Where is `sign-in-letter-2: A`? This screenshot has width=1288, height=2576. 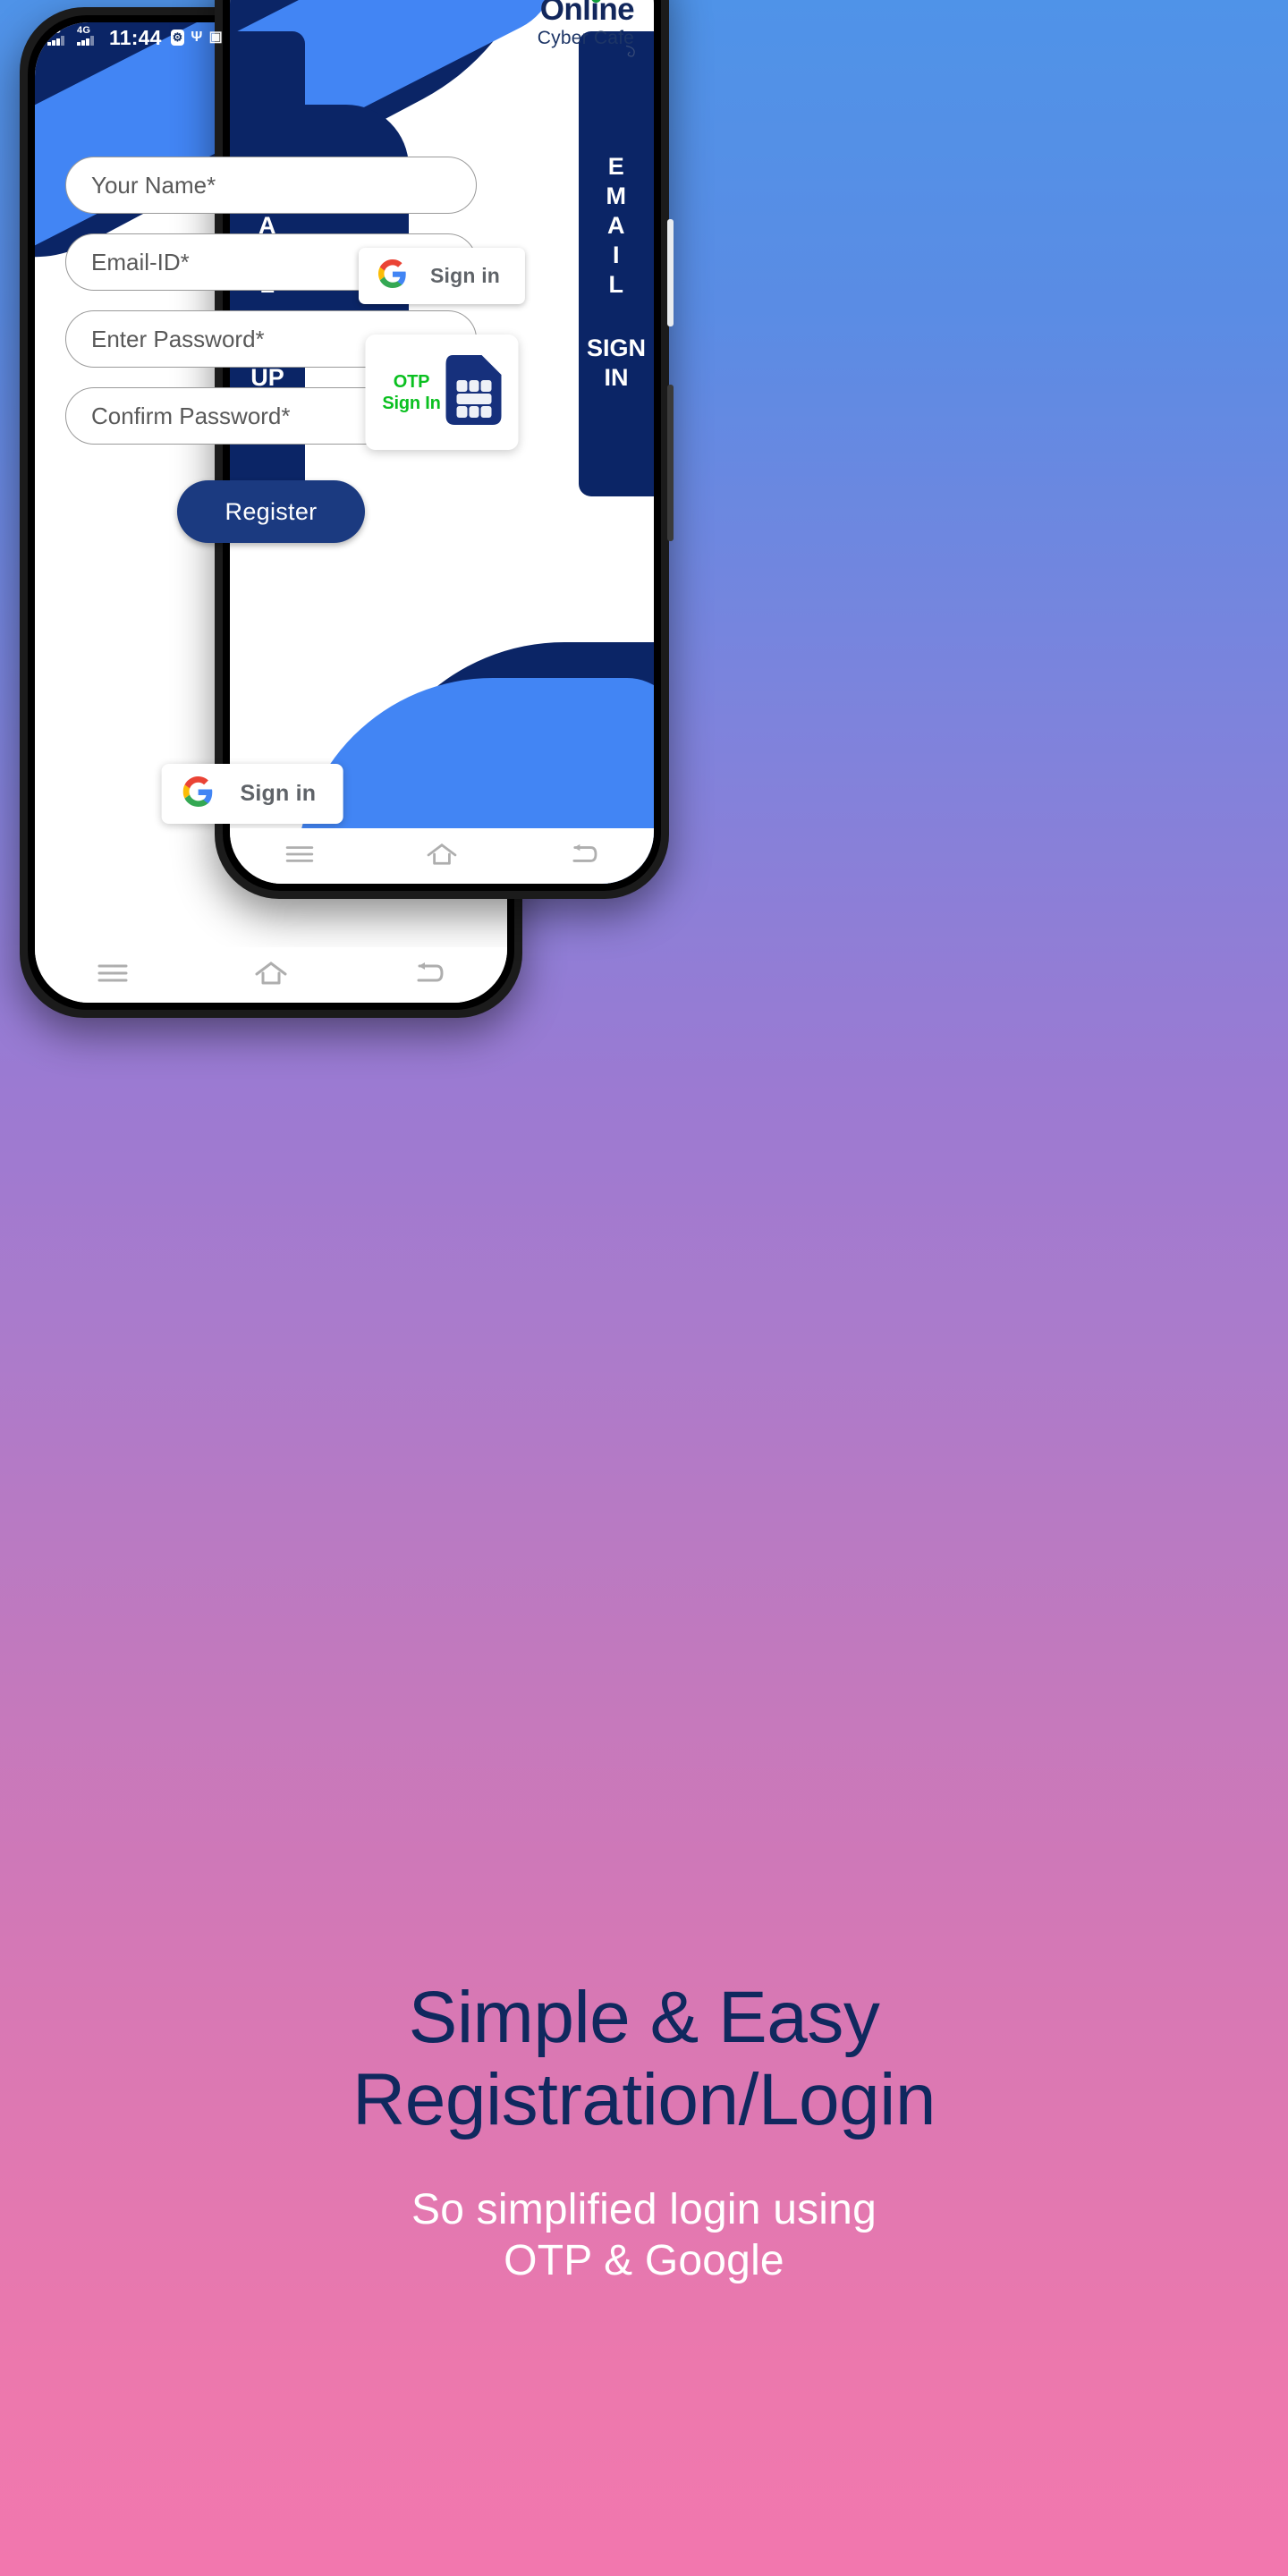
sign-in-letter-2: A is located at coordinates (616, 225).